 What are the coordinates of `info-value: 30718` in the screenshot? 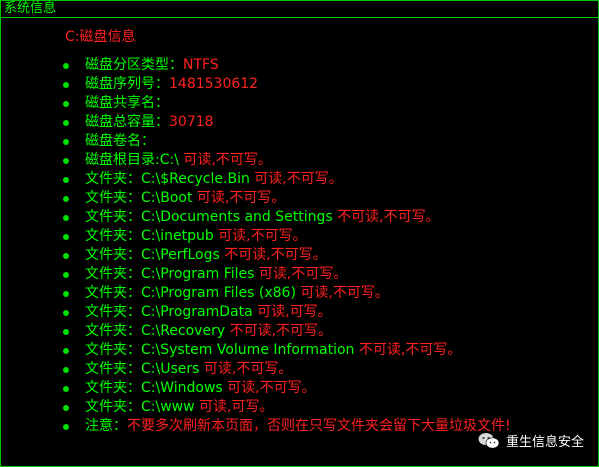 It's located at (191, 122).